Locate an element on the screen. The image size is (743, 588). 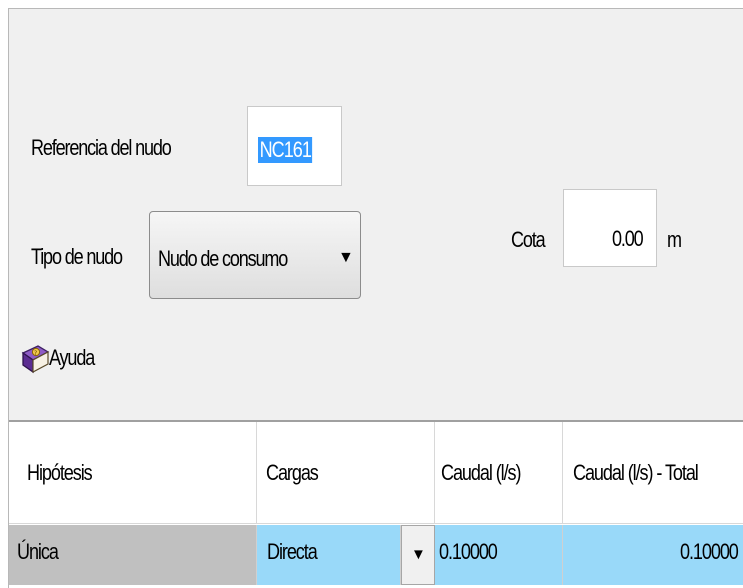
help-label: Ayuda is located at coordinates (72, 357).